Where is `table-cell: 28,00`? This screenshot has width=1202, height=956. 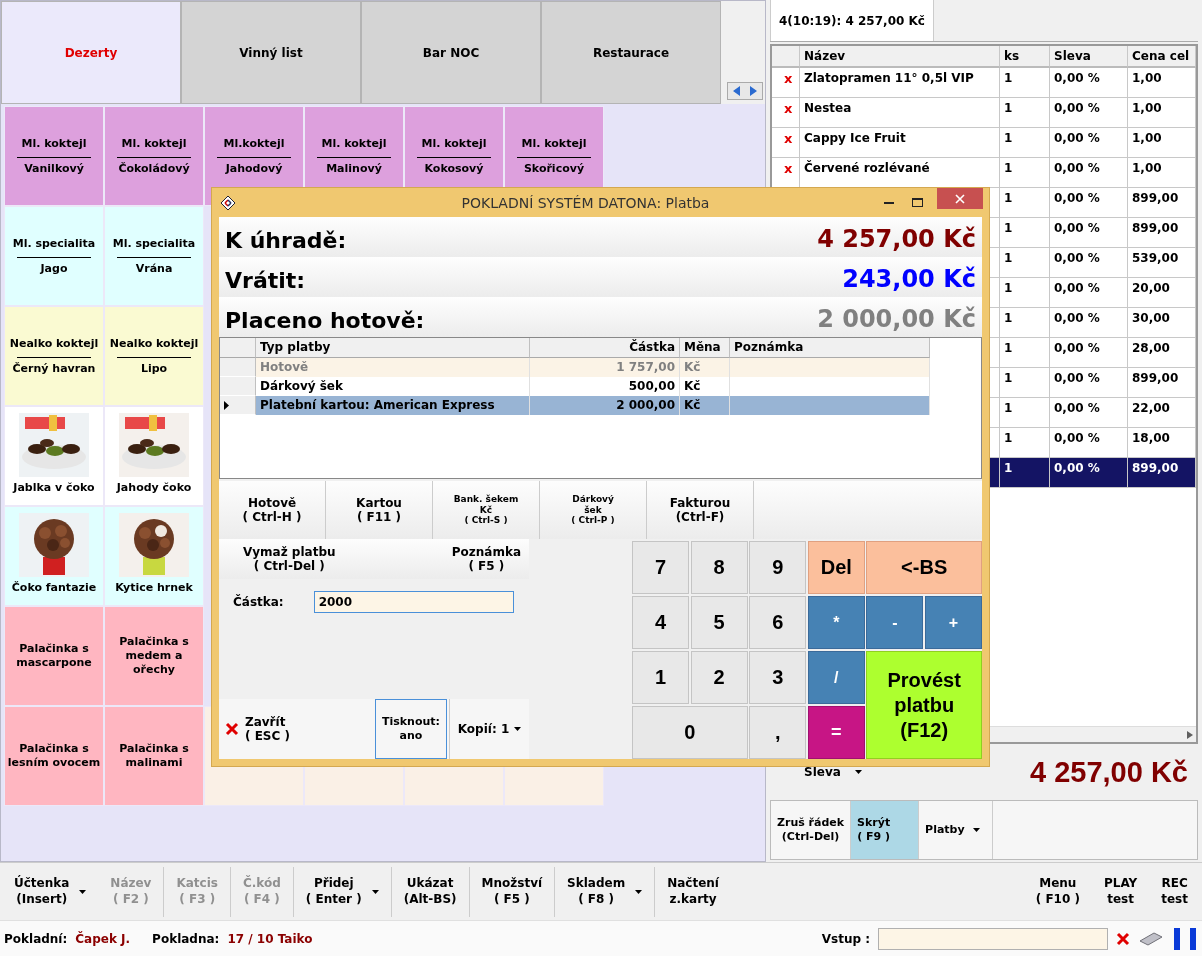
table-cell: 28,00 is located at coordinates (1162, 353).